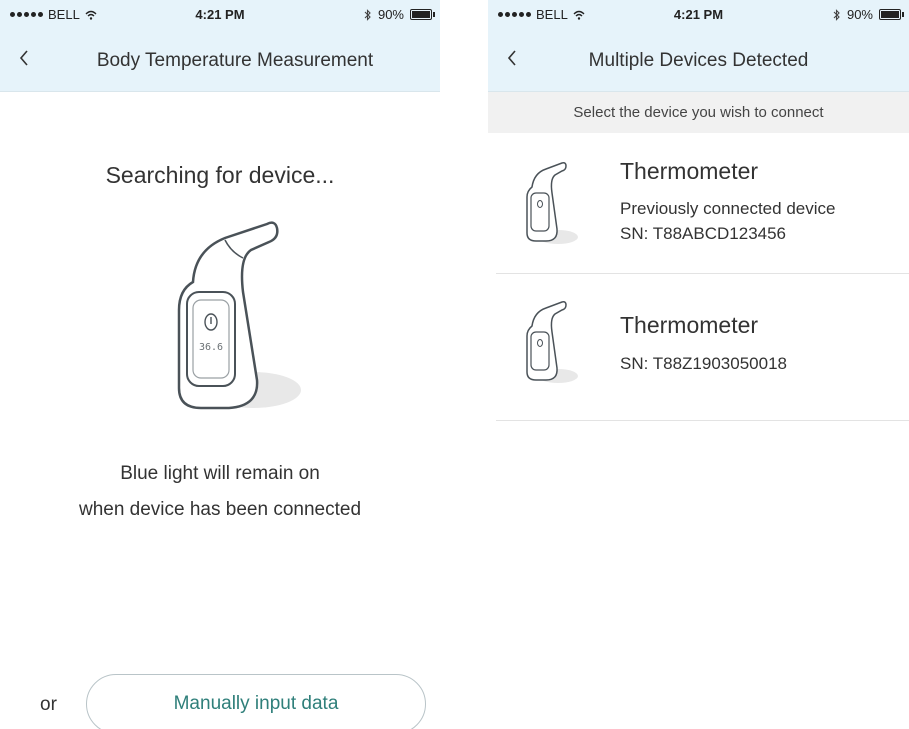 Image resolution: width=909 pixels, height=729 pixels. Describe the element at coordinates (48, 704) in the screenshot. I see `or-label: or` at that location.